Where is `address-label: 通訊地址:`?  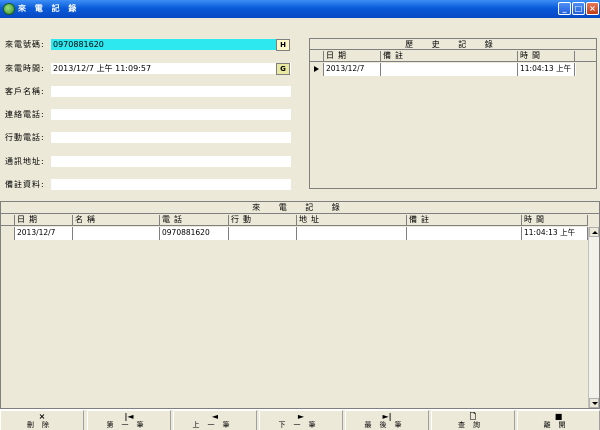 address-label: 通訊地址: is located at coordinates (25, 161).